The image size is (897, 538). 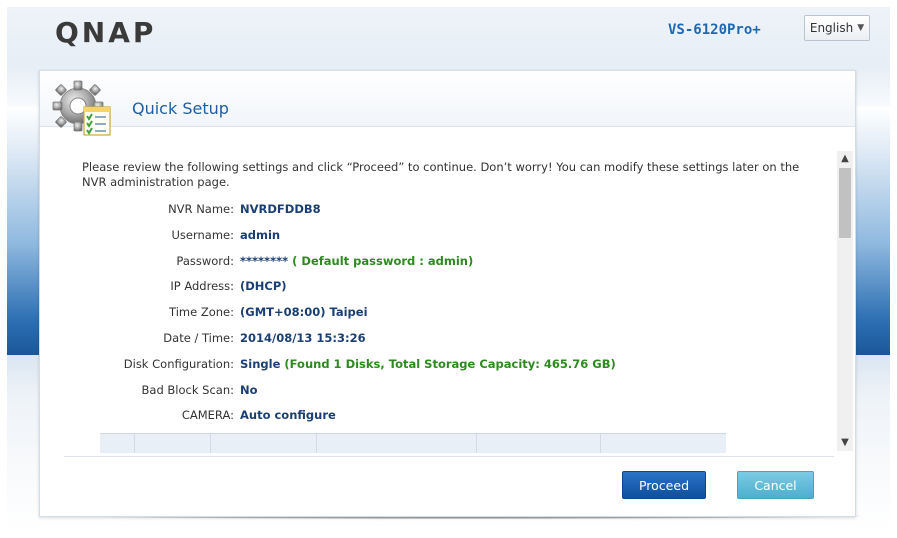 What do you see at coordinates (435, 415) in the screenshot?
I see `setting-row: CAMERA: Auto configure` at bounding box center [435, 415].